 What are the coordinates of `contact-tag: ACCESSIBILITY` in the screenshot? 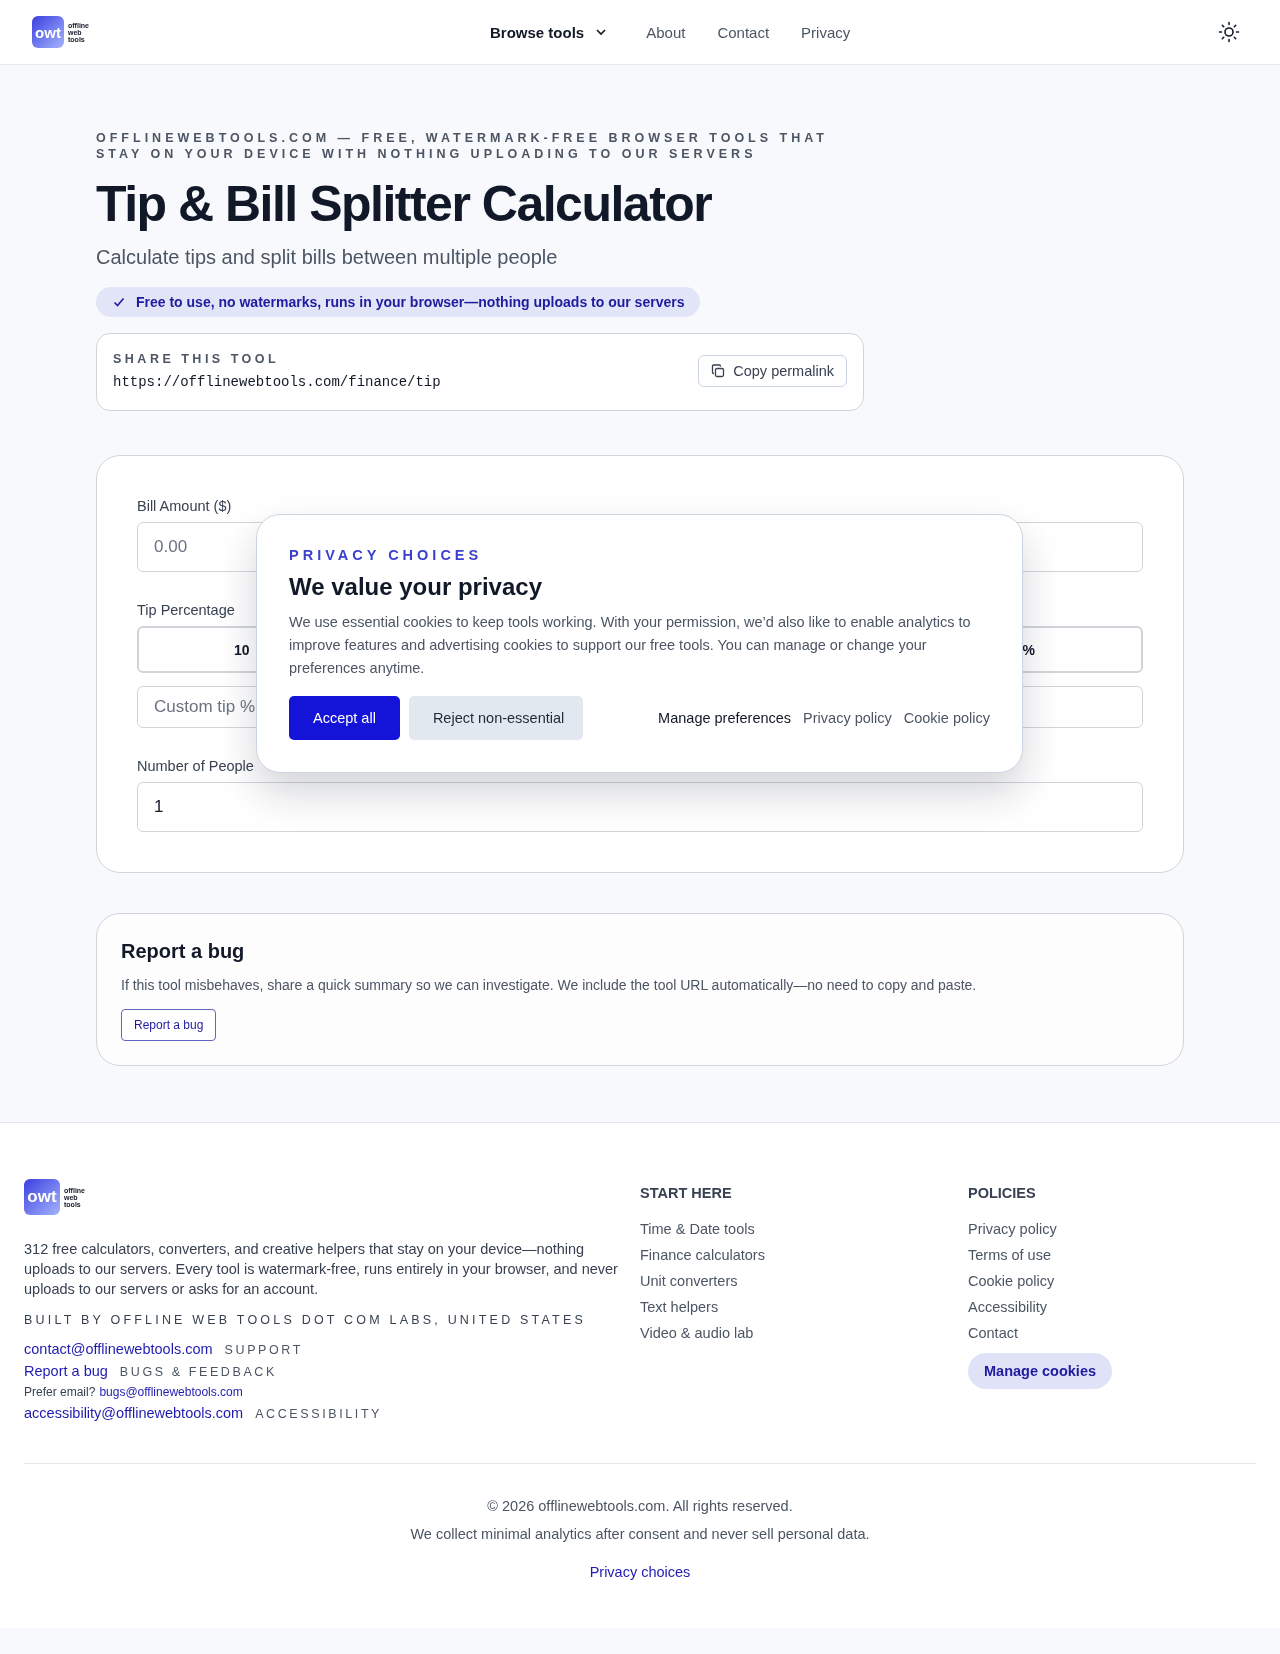 It's located at (319, 1414).